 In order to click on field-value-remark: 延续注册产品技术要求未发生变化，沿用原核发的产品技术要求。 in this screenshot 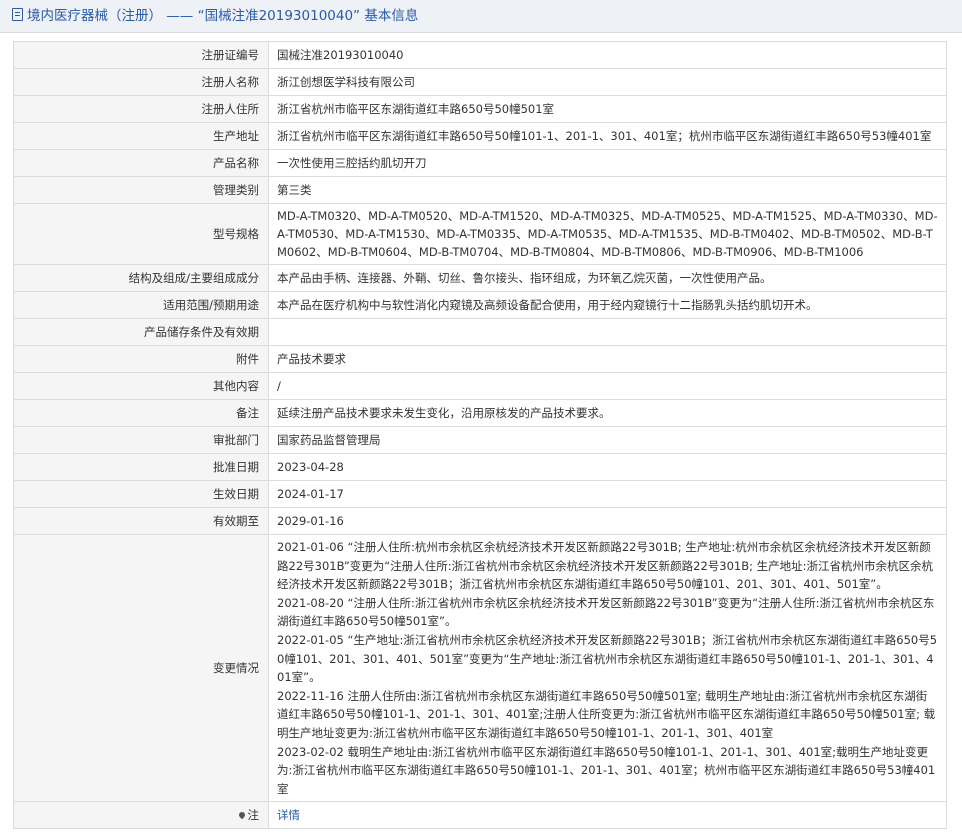, I will do `click(607, 413)`.